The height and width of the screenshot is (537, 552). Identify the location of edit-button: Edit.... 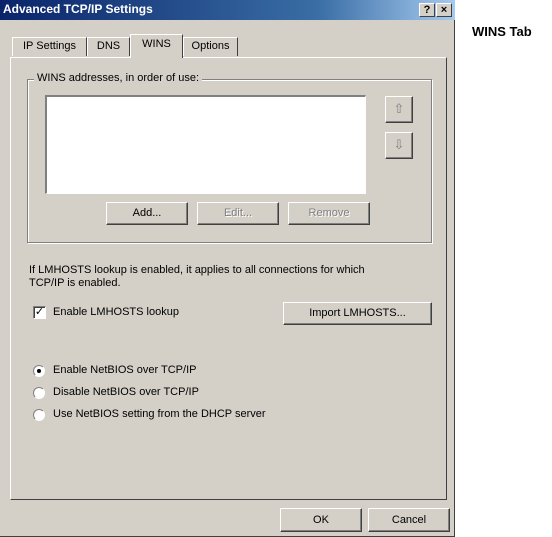
(238, 213).